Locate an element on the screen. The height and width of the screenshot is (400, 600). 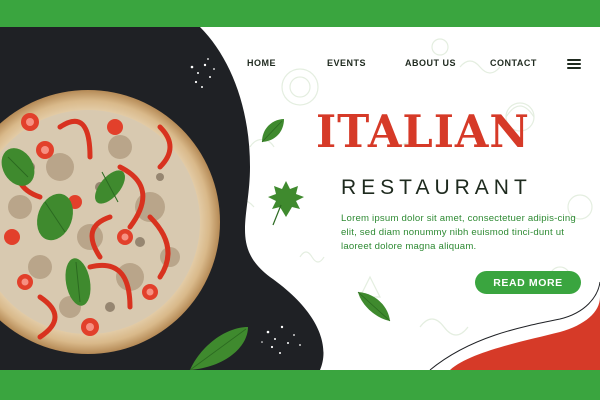
nav-link-events: EVENTS is located at coordinates (346, 63).